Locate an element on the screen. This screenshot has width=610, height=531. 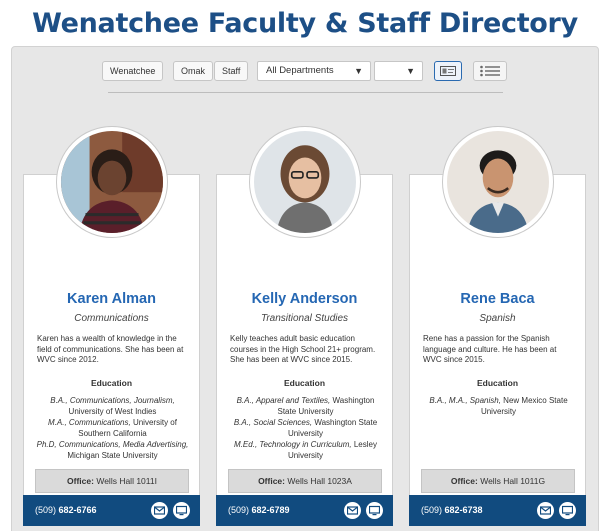
campus-button-omak: Omak is located at coordinates (193, 71).